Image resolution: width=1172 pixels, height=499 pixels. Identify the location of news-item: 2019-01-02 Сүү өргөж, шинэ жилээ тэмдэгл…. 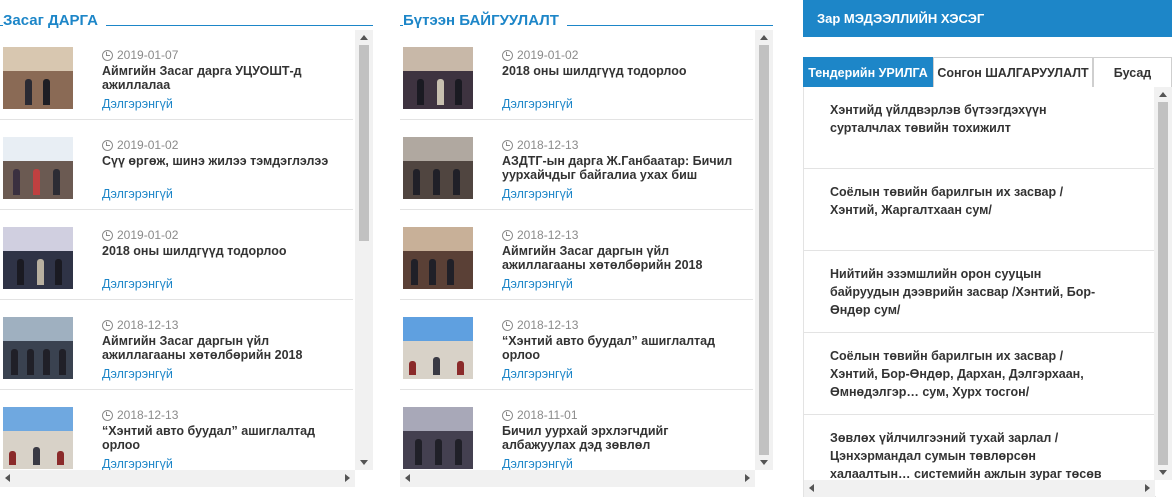
(176, 165).